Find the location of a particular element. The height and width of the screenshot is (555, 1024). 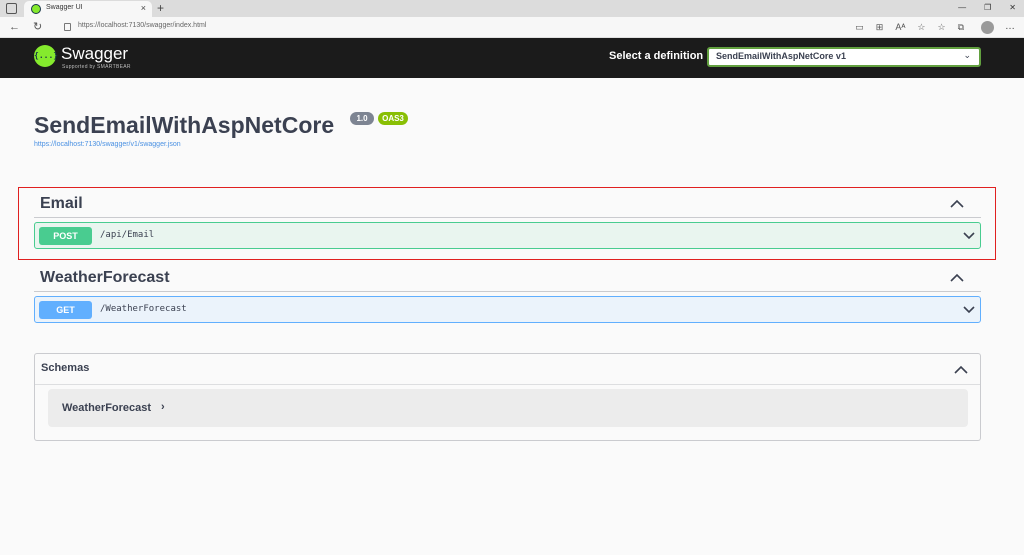

method-badge: POST is located at coordinates (65, 236).